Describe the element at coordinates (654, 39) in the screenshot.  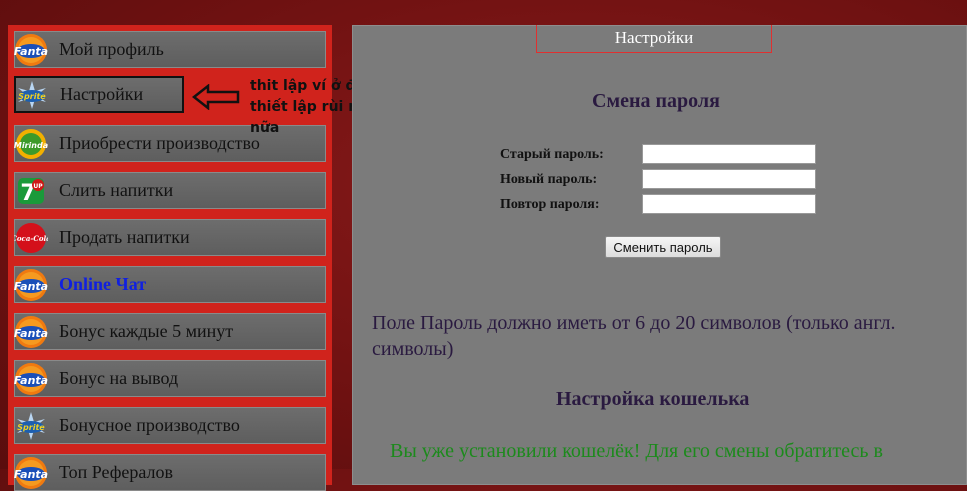
I see `page-title: Настройки` at that location.